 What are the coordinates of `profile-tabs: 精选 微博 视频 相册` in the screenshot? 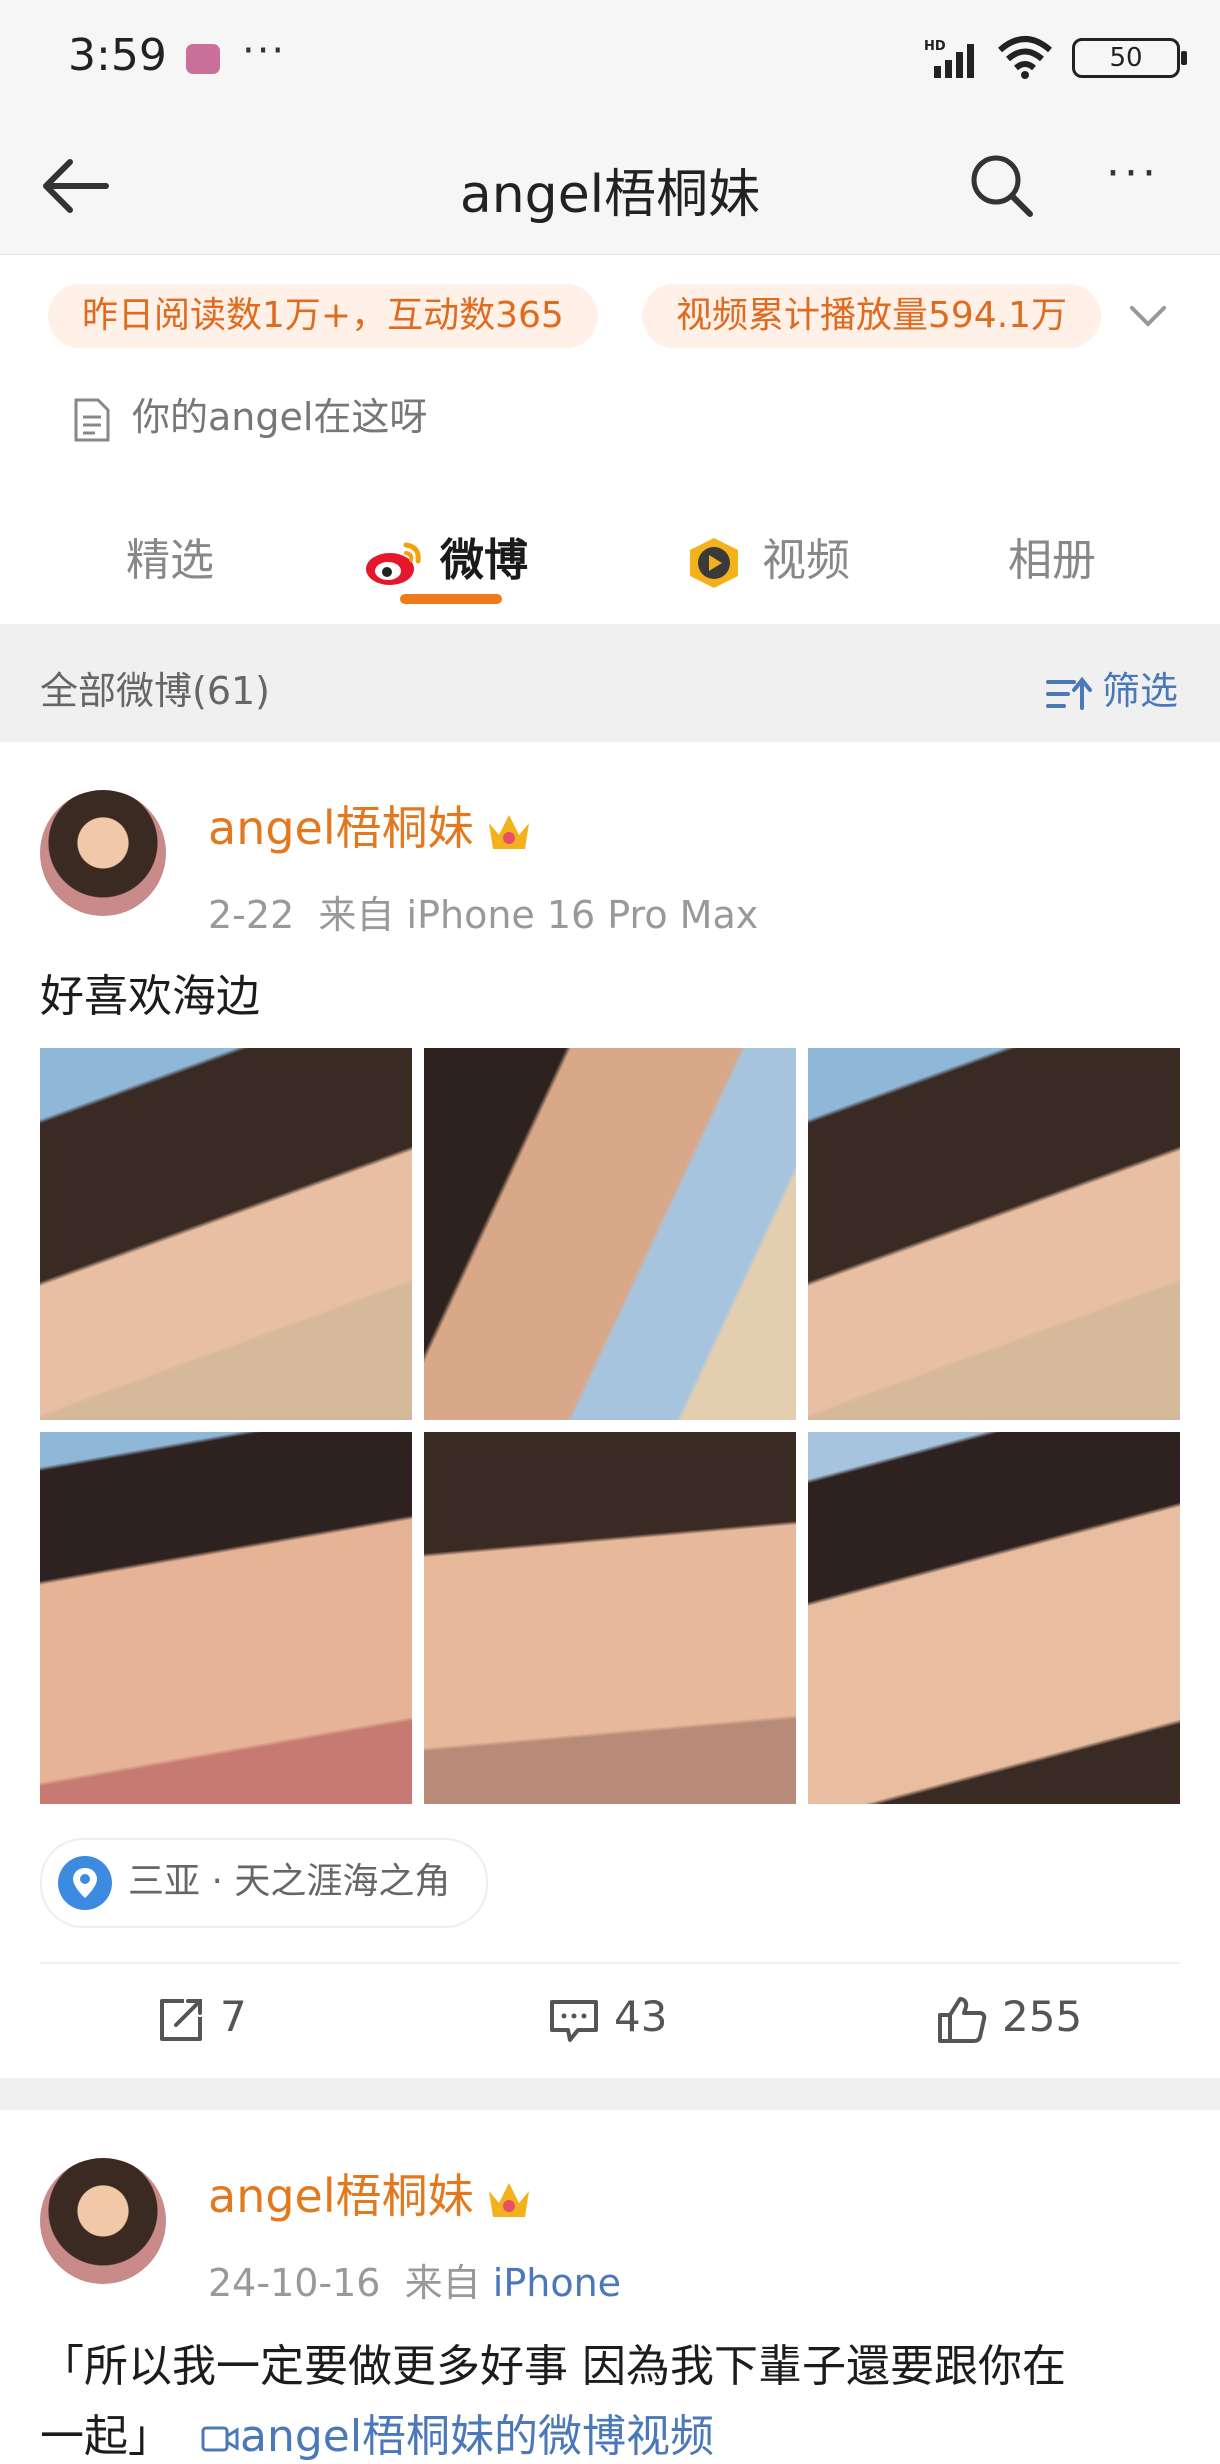 It's located at (610, 549).